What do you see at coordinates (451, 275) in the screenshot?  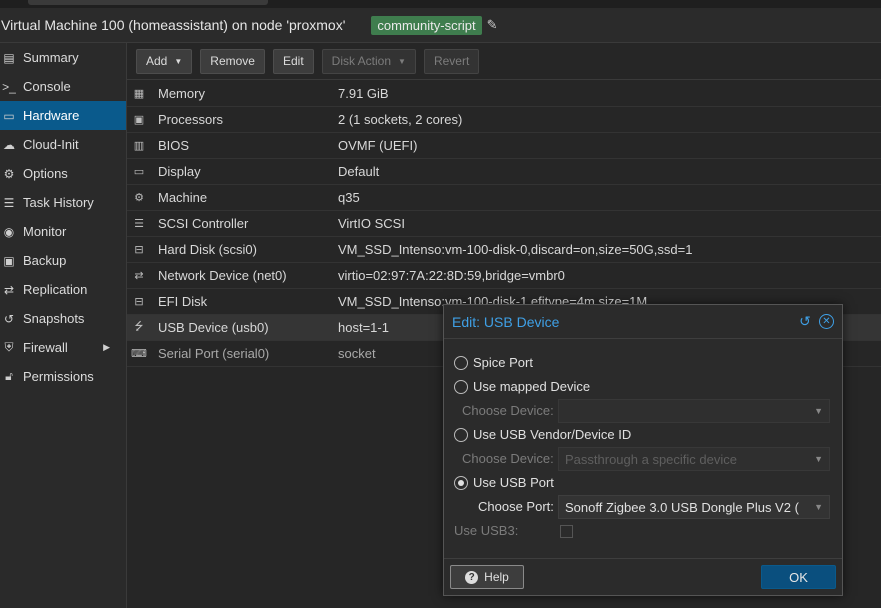 I see `row-value: virtio=02:97:7A:22:8D:59,bridge=vmbr0` at bounding box center [451, 275].